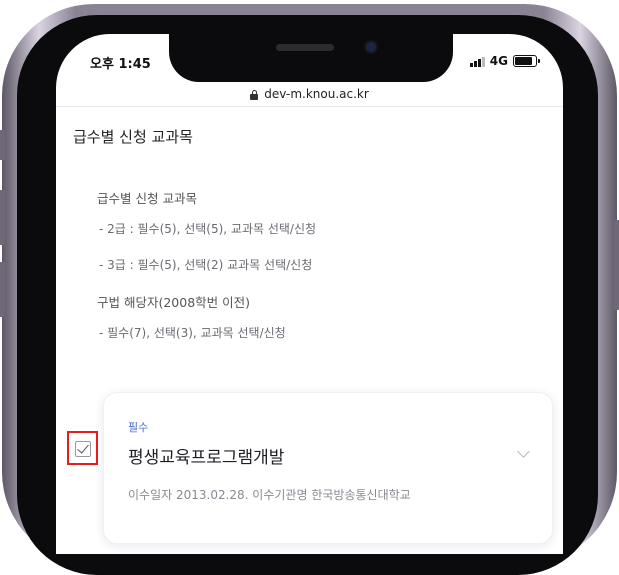 The image size is (619, 575). I want to click on check-icon, so click(83, 447).